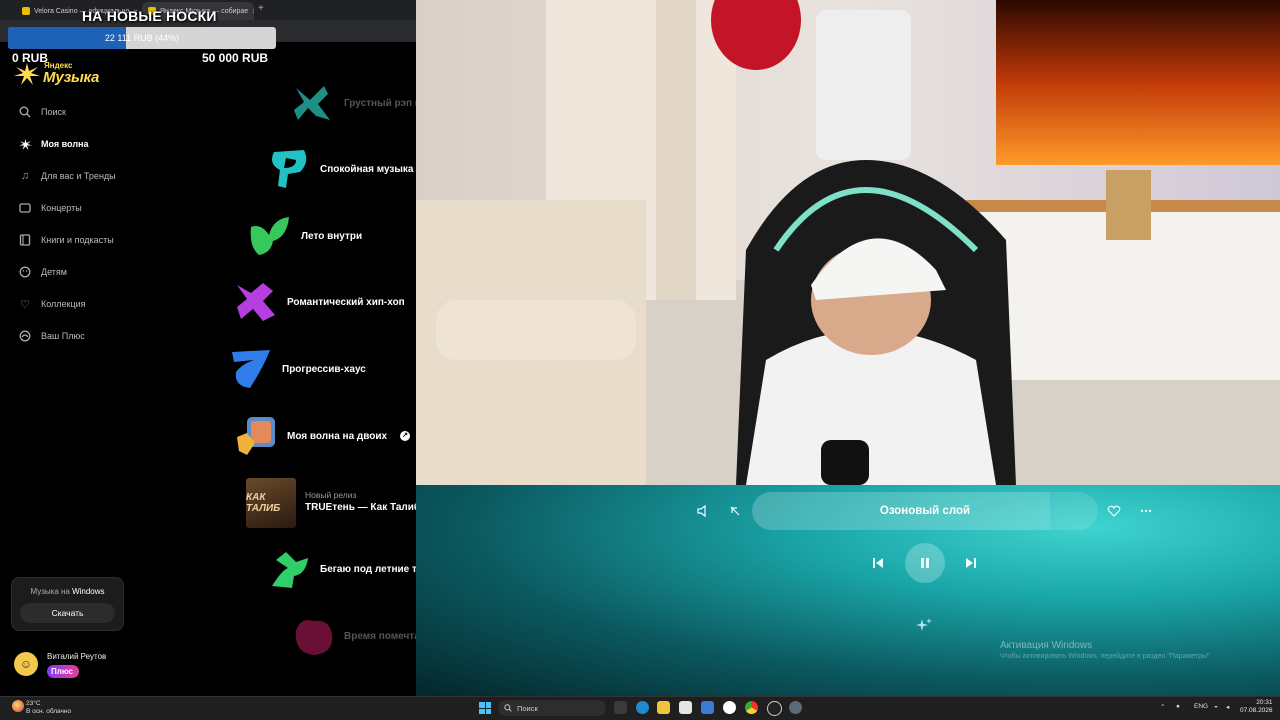  Describe the element at coordinates (1046, 645) in the screenshot. I see `windows-activation-title: Активация Windows` at that location.